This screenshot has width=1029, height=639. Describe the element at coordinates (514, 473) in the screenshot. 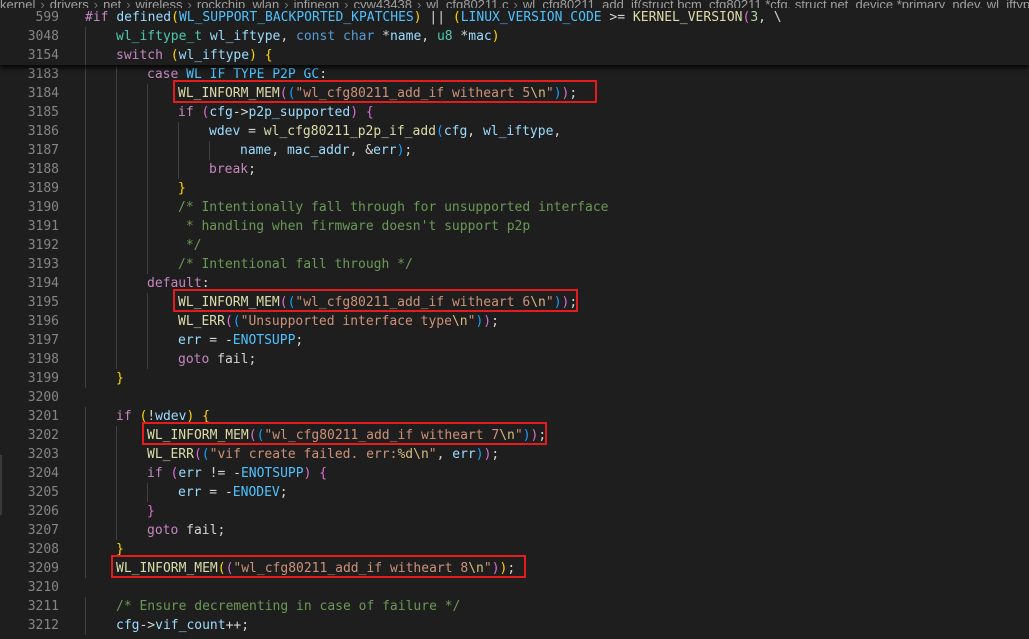

I see `code-line: 3204 if (err != -ENOTSUPP) {` at that location.